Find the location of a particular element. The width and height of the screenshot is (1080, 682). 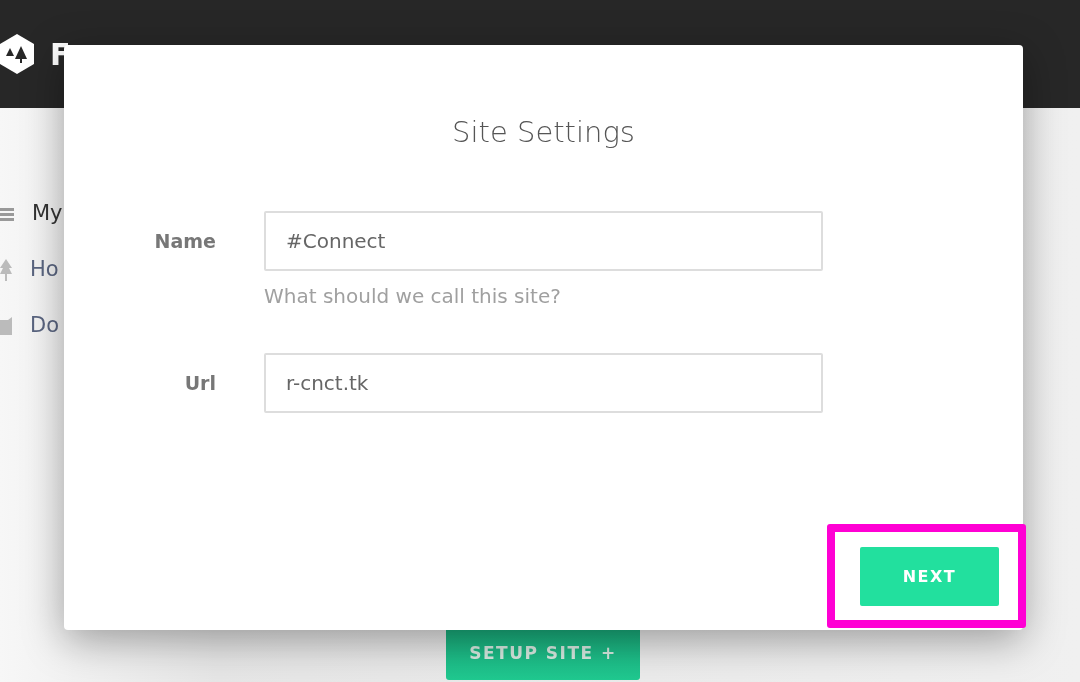

field-label: Url is located at coordinates (200, 383).